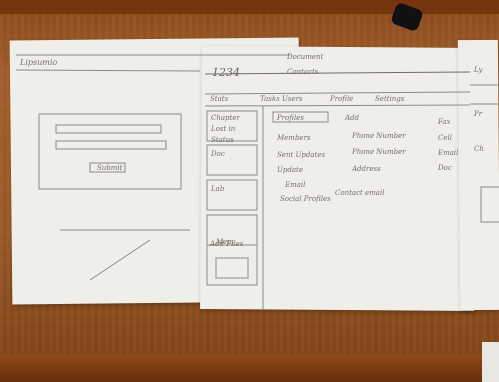  Describe the element at coordinates (445, 138) in the screenshot. I see `col4-1: Cell` at that location.